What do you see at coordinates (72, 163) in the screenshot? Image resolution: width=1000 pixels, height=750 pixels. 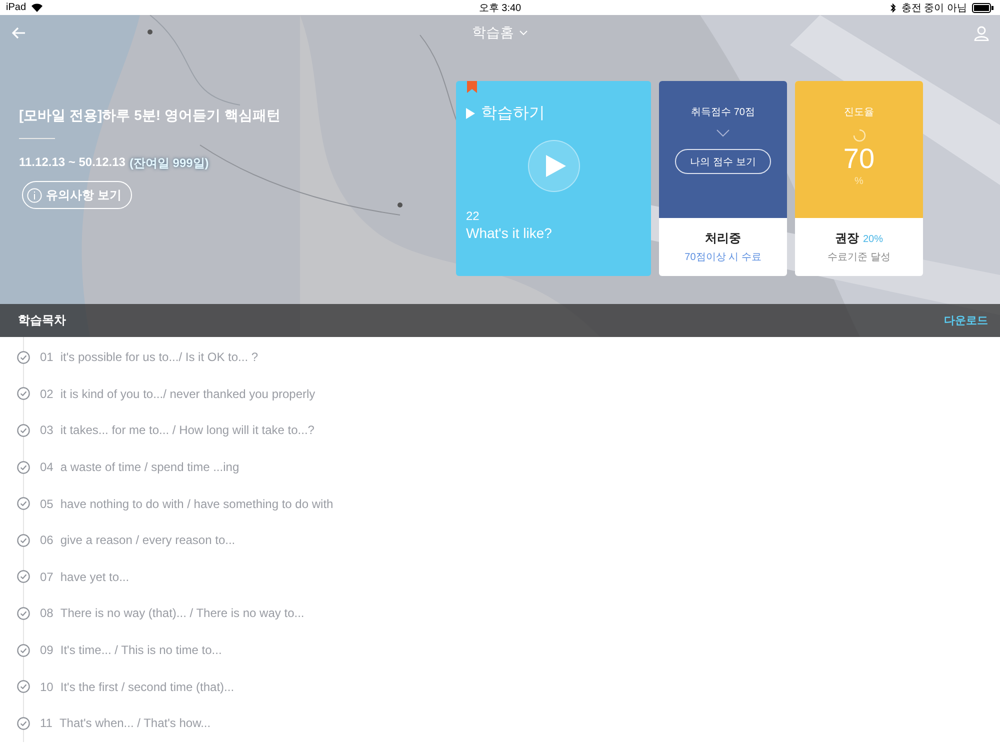 I see `course-period: 11.12.13 ~ 50.12.13` at bounding box center [72, 163].